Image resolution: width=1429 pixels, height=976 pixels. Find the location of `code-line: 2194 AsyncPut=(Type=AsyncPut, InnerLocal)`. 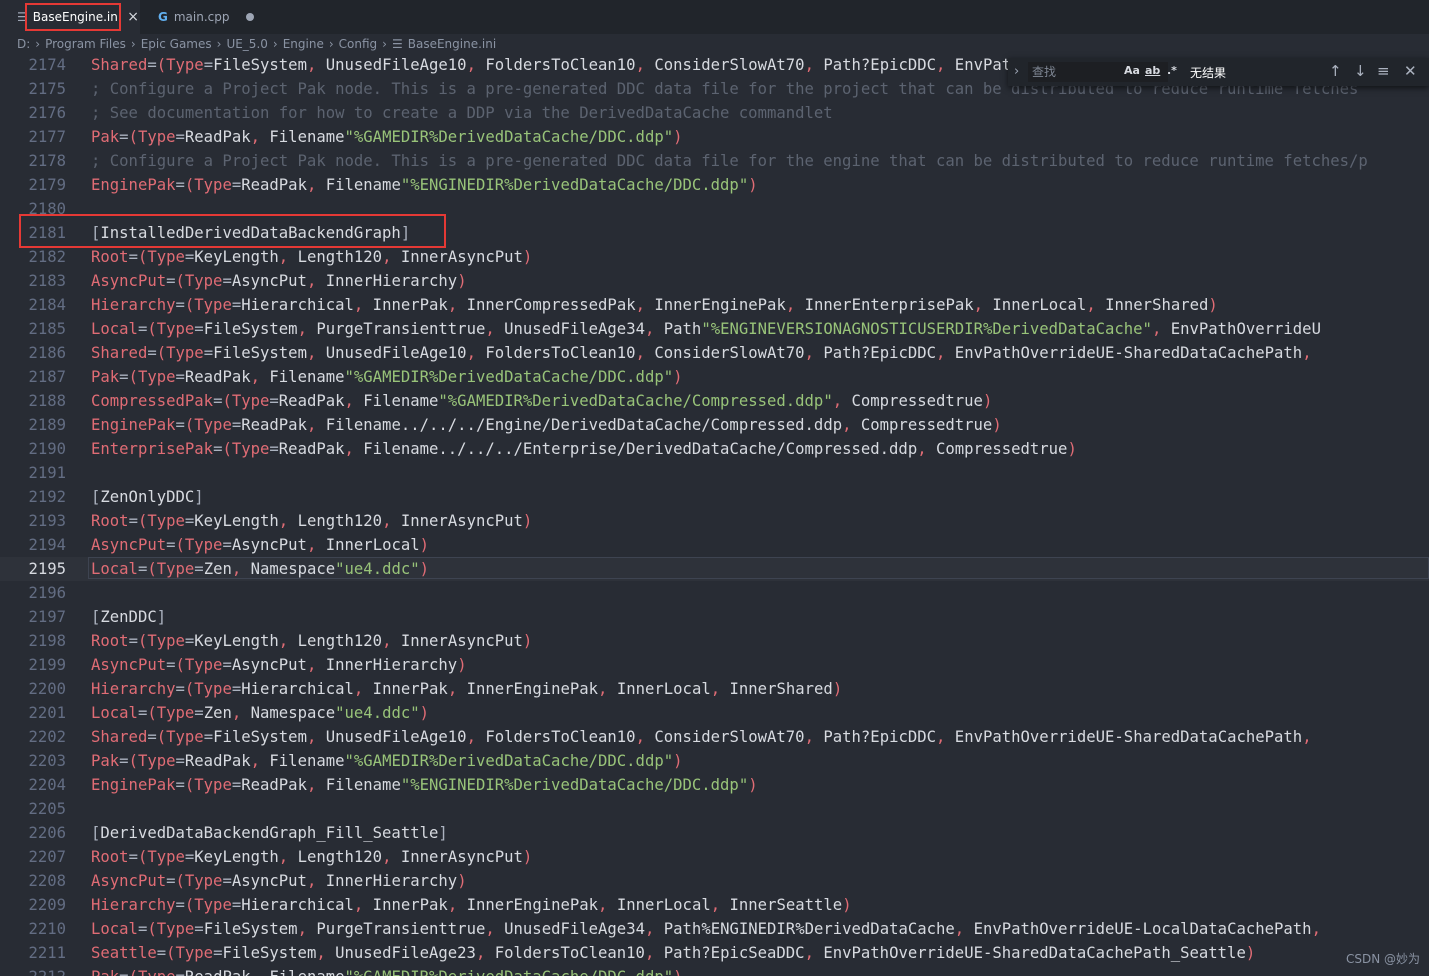

code-line: 2194 AsyncPut=(Type=AsyncPut, InnerLocal) is located at coordinates (714, 545).